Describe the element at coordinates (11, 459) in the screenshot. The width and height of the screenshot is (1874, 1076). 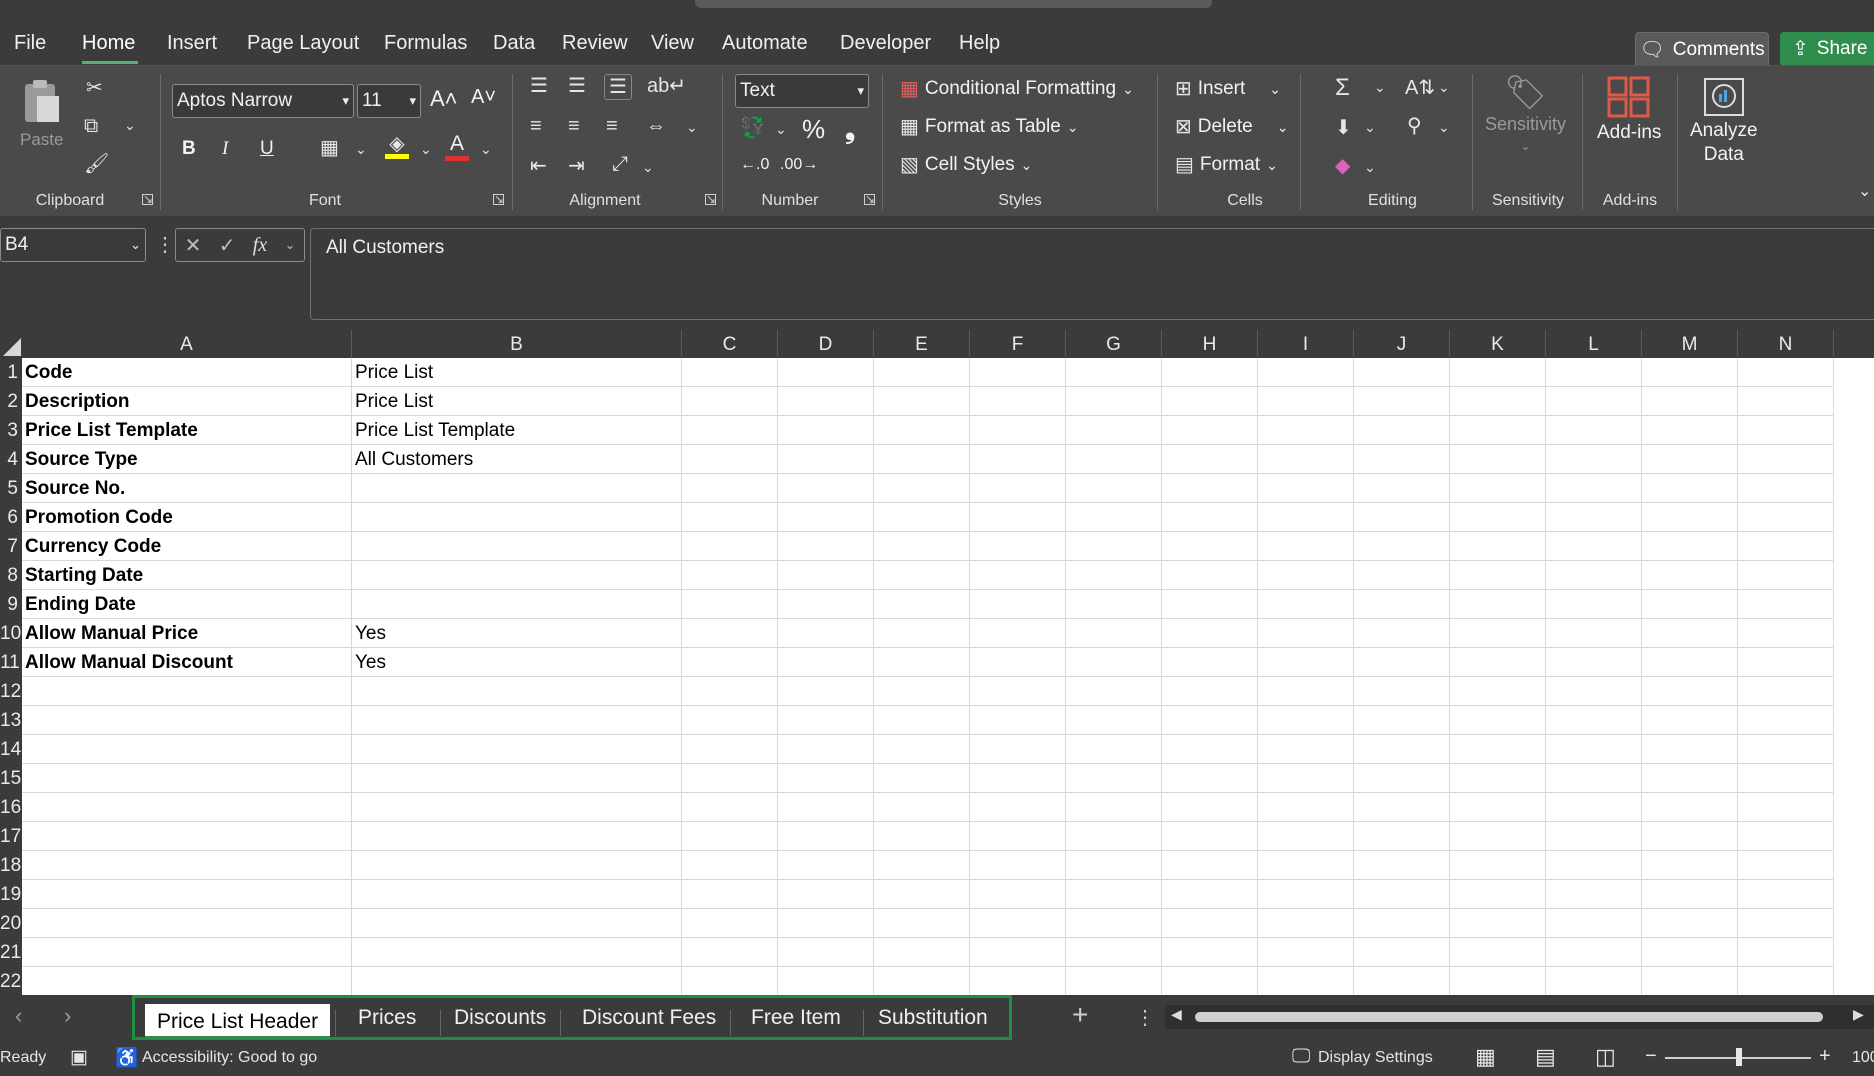
I see `row-header: 4` at that location.